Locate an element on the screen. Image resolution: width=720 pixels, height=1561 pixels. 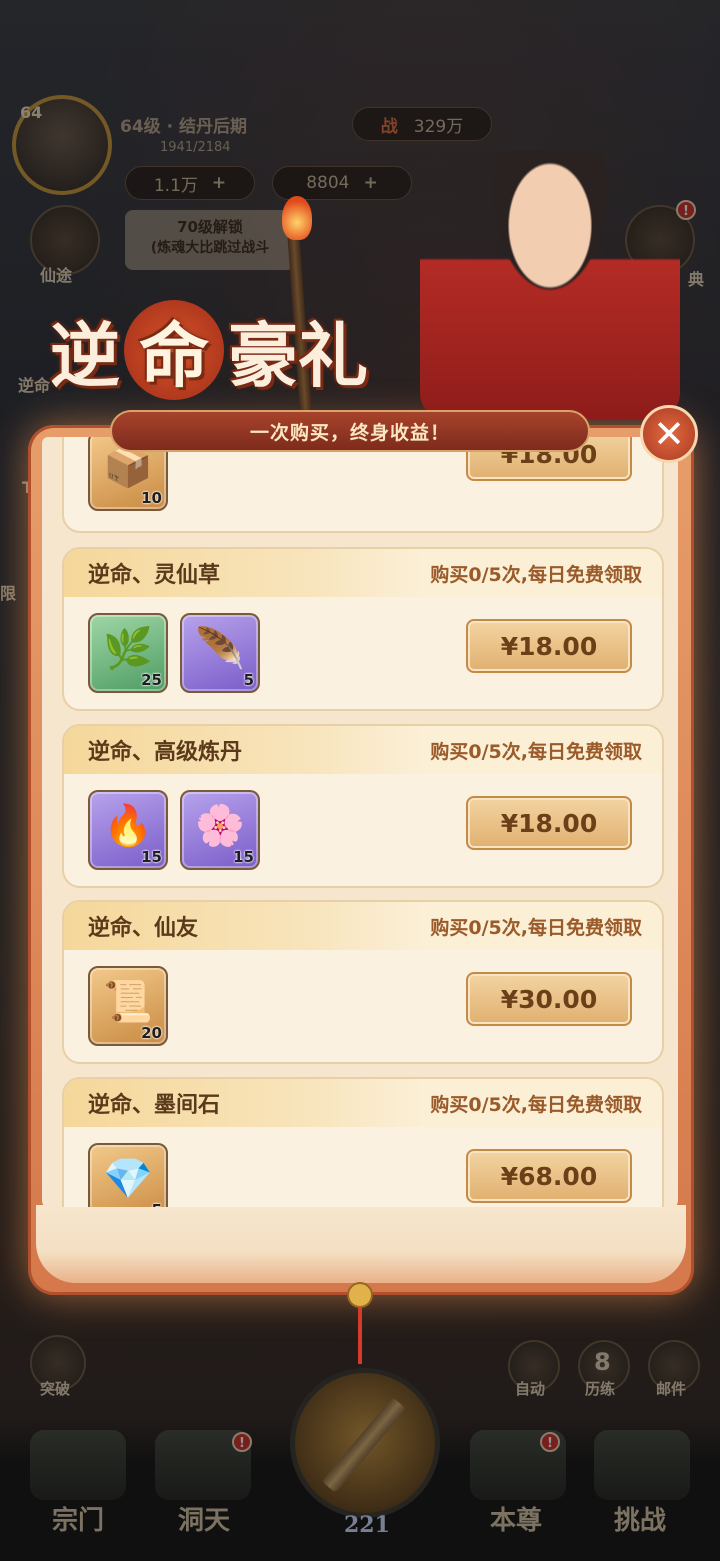
popup-bottom-decoration is located at coordinates (361, 1244).